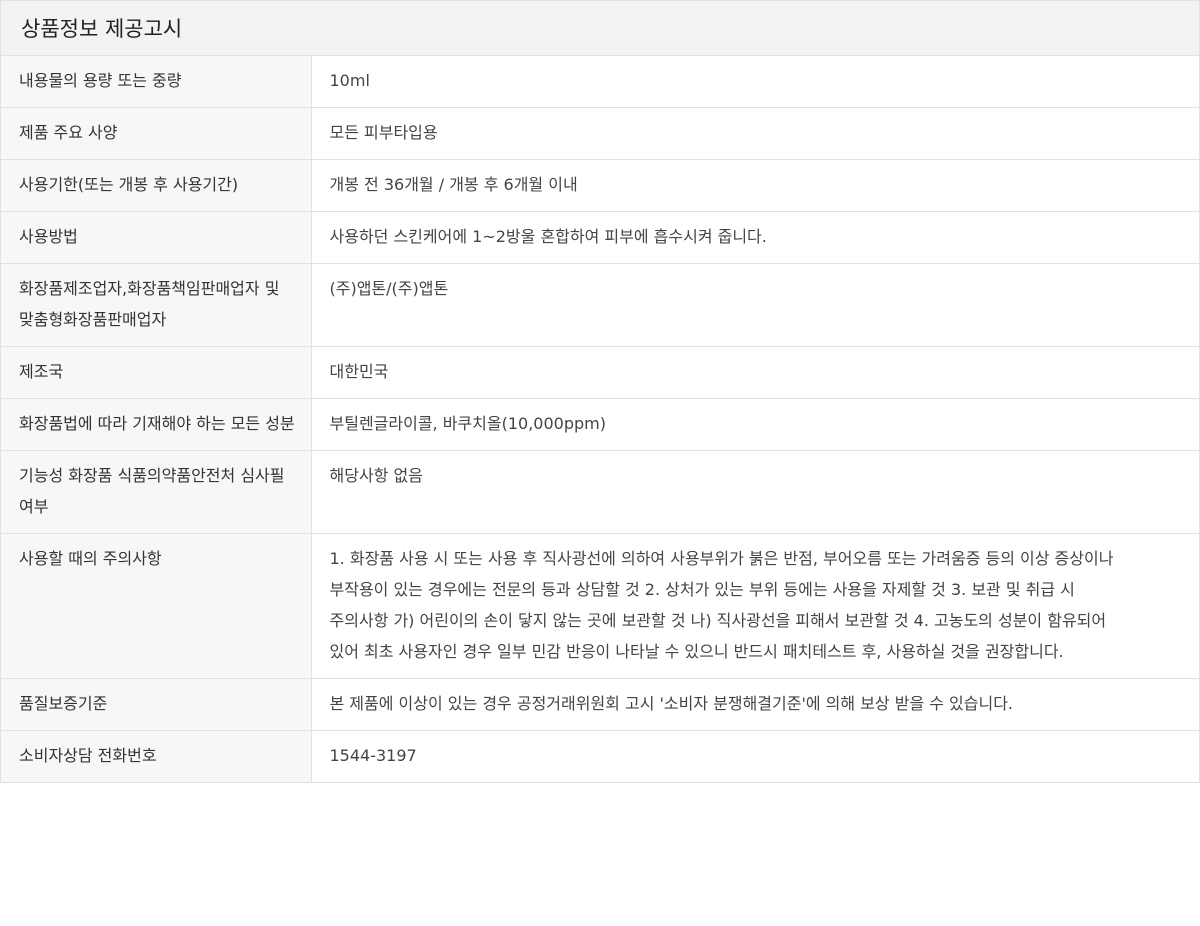  I want to click on row-value-manufacturer: (주)앱톤/(주)앱톤, so click(755, 305).